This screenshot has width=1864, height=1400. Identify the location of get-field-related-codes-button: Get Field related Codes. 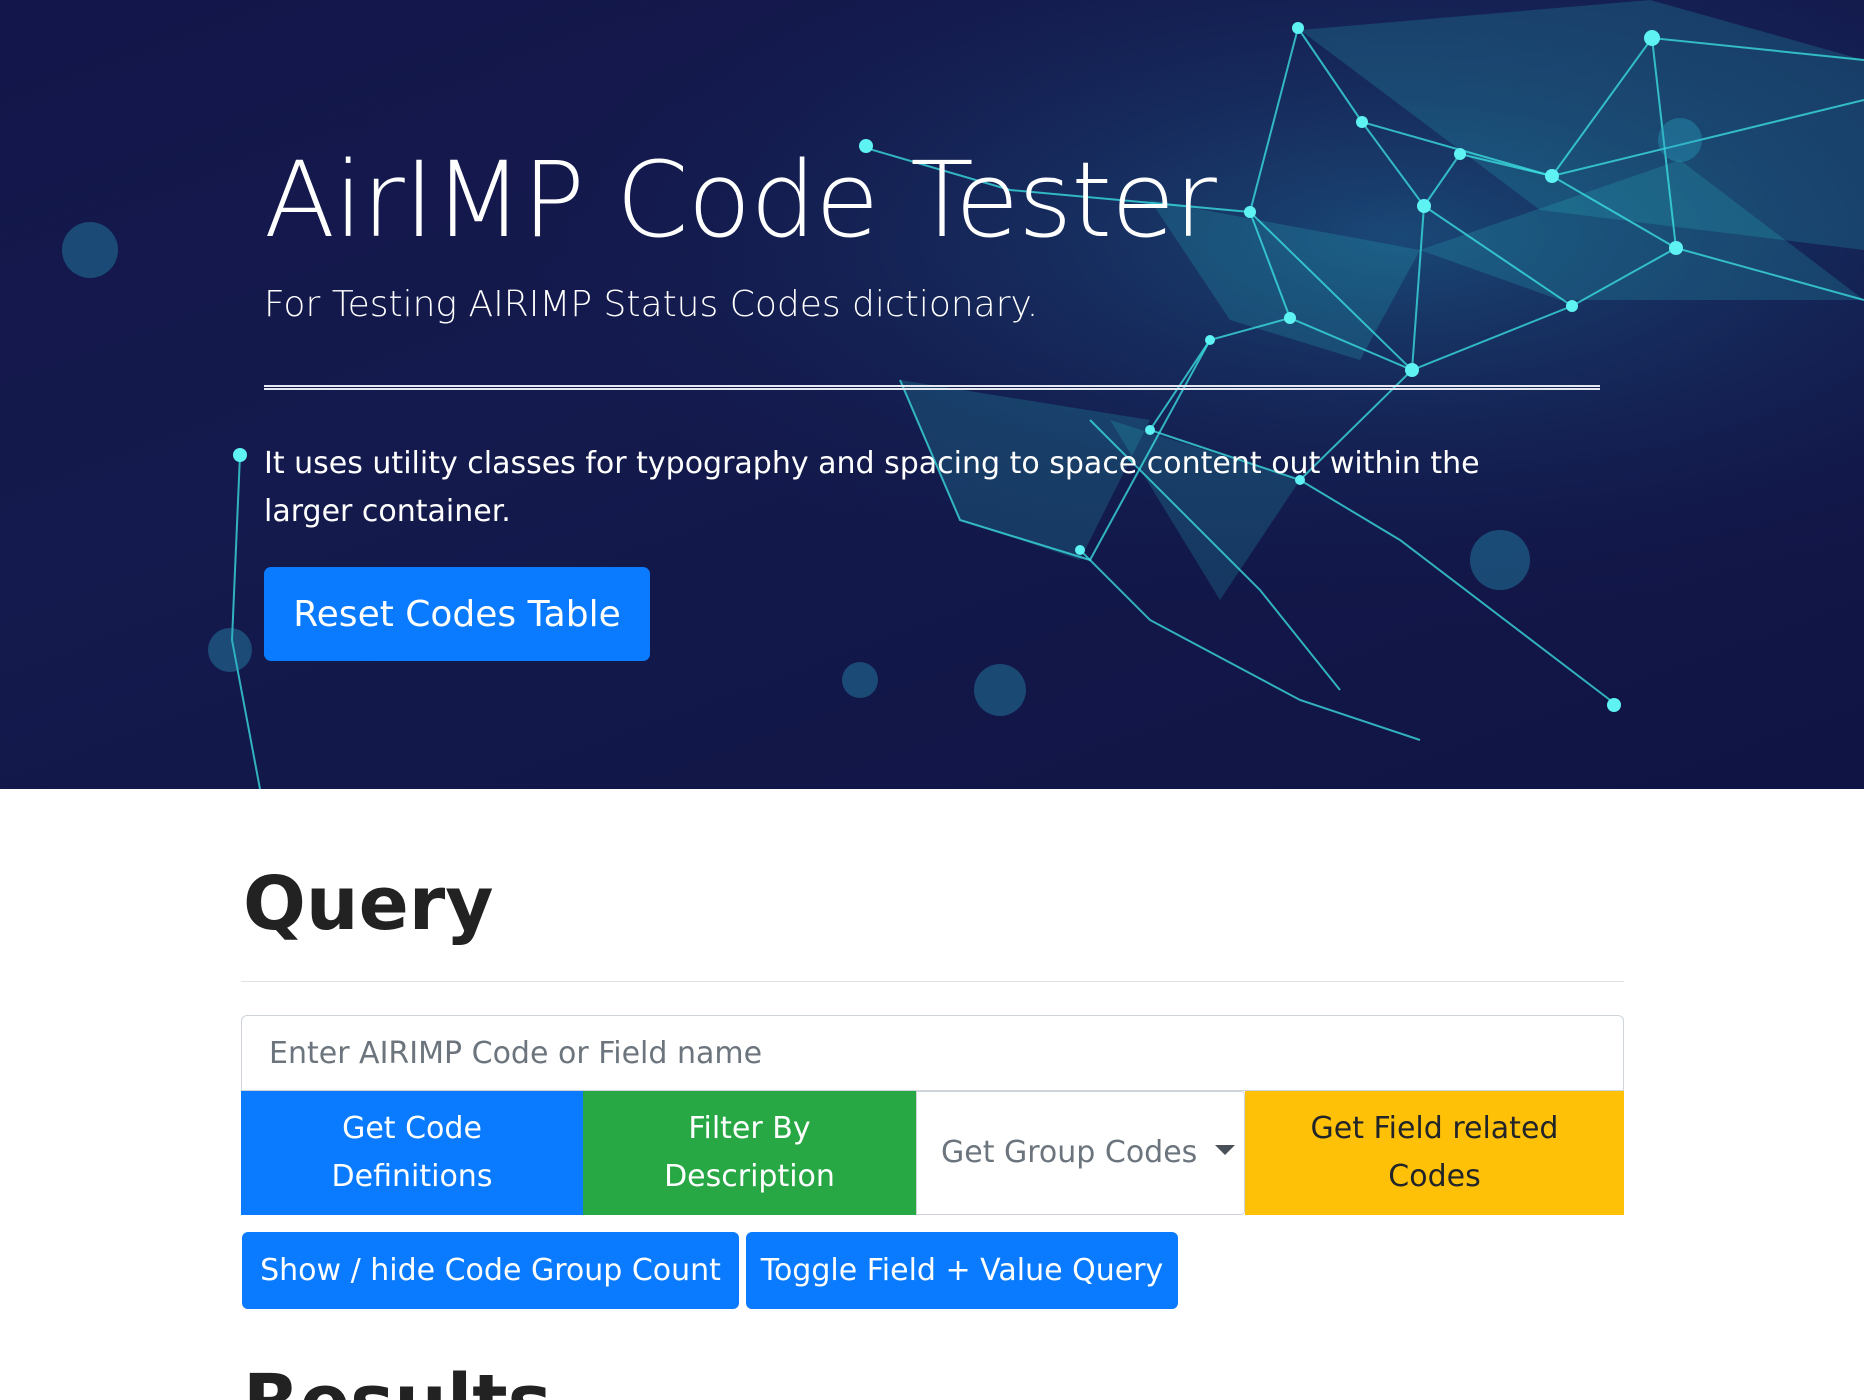
(1434, 1153).